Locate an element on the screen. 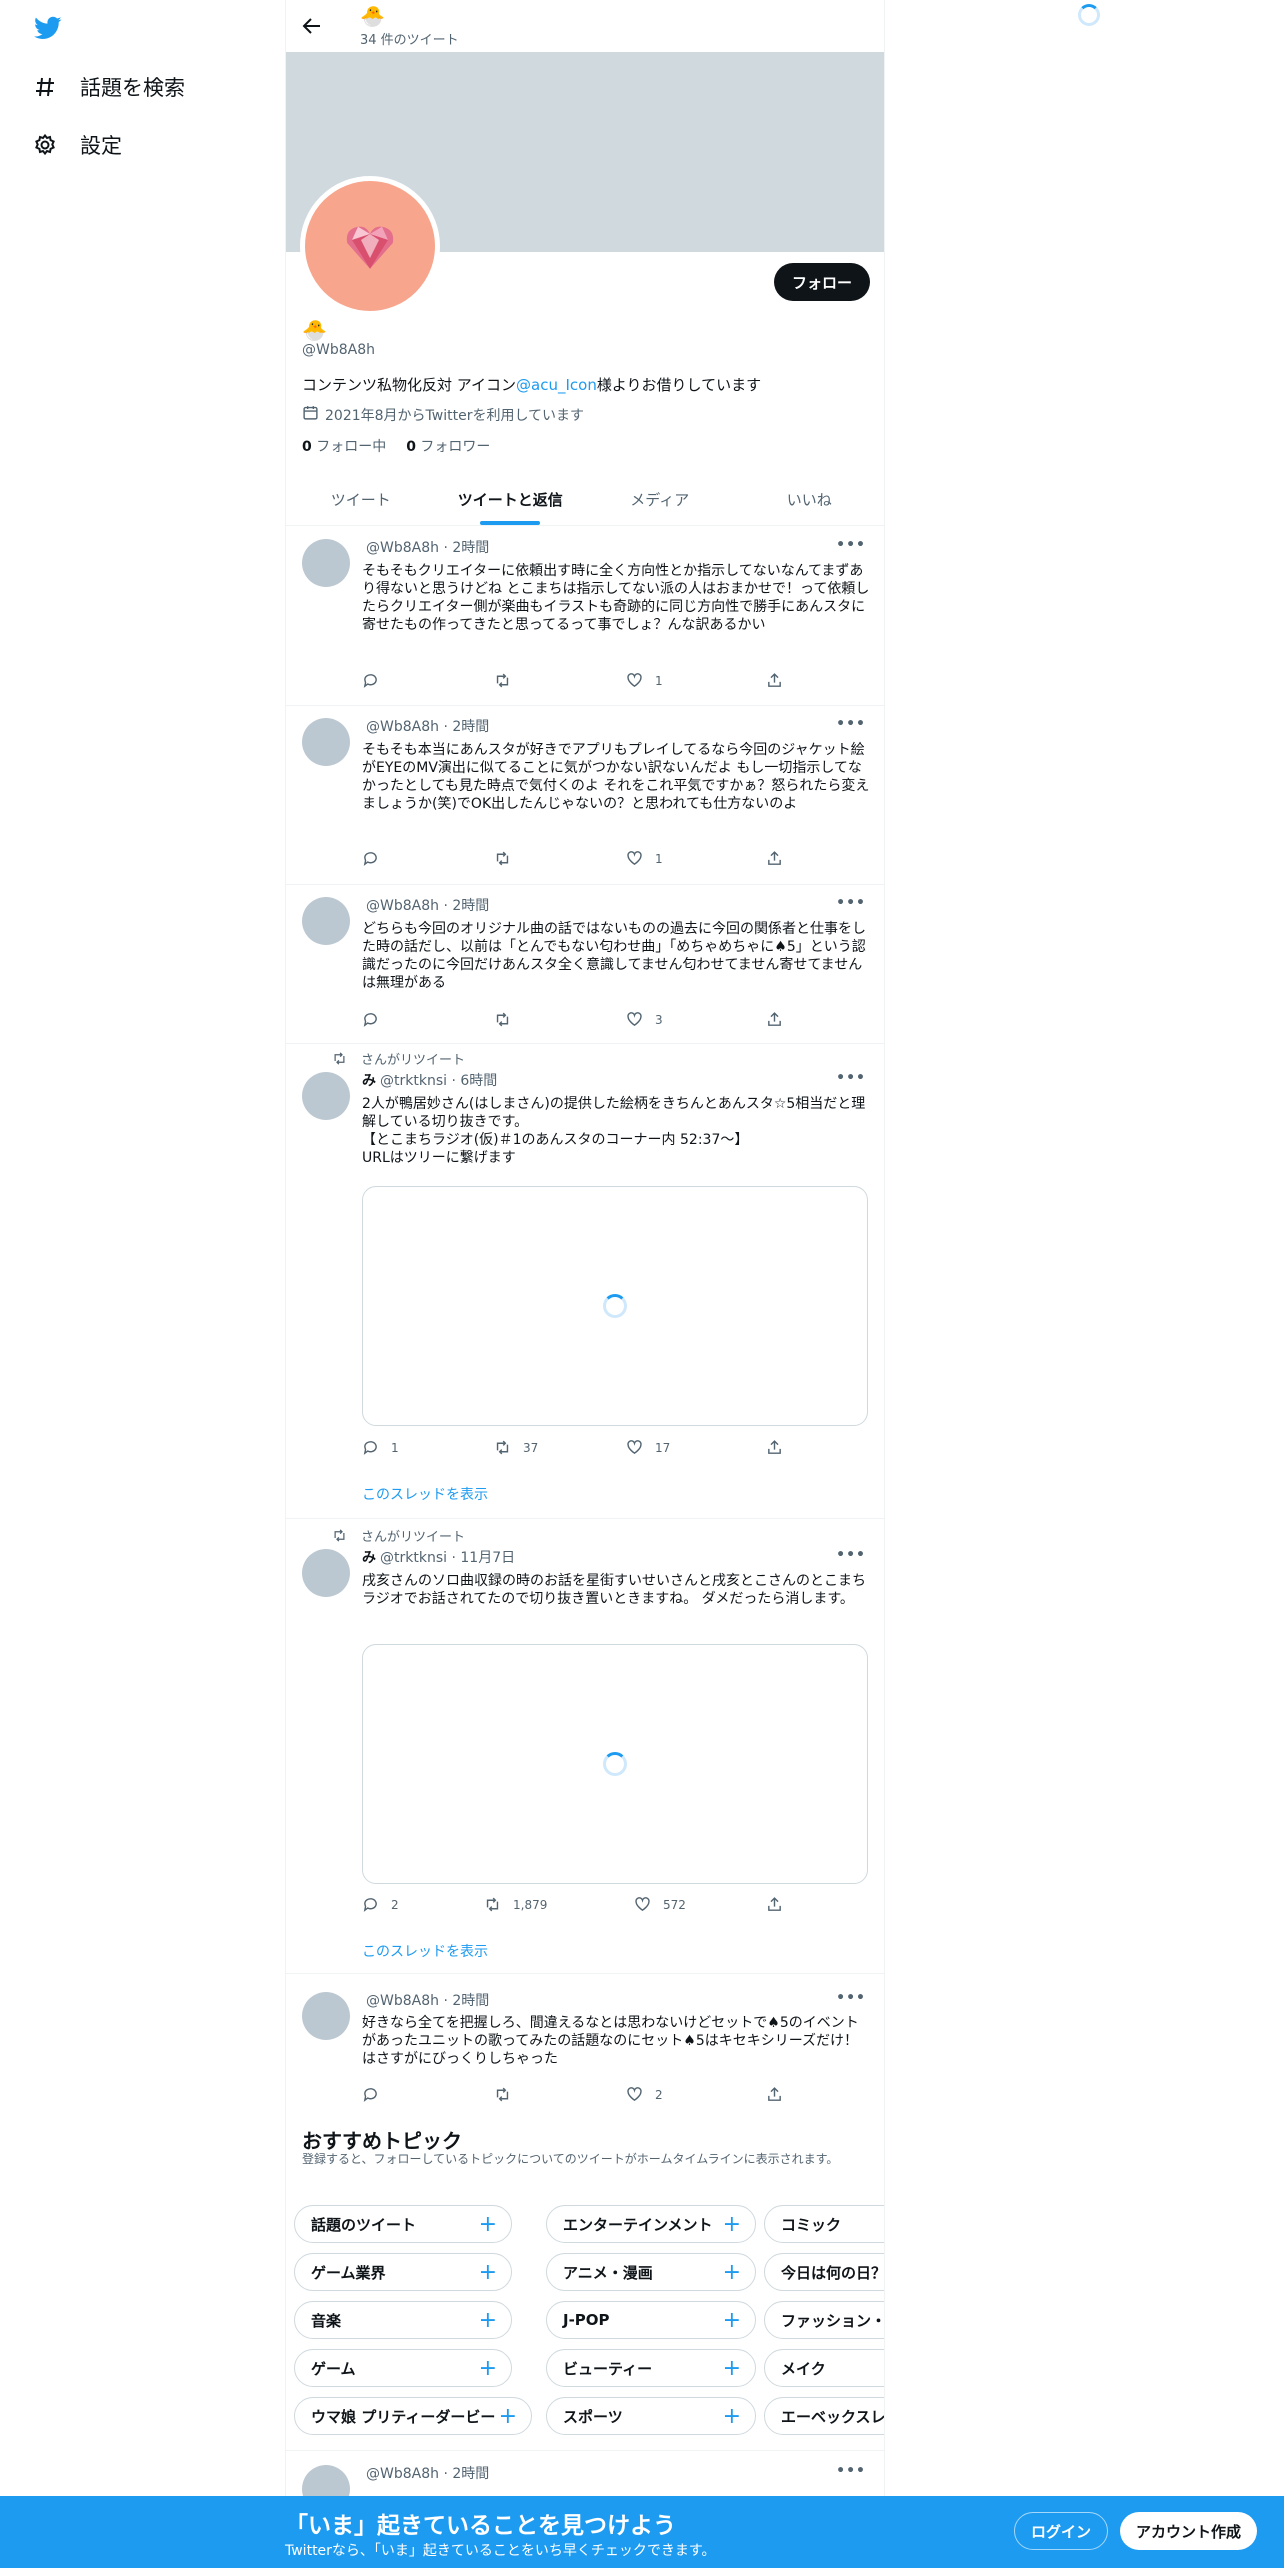 This screenshot has height=2568, width=1284. topic-chip: ゲーム + is located at coordinates (403, 2368).